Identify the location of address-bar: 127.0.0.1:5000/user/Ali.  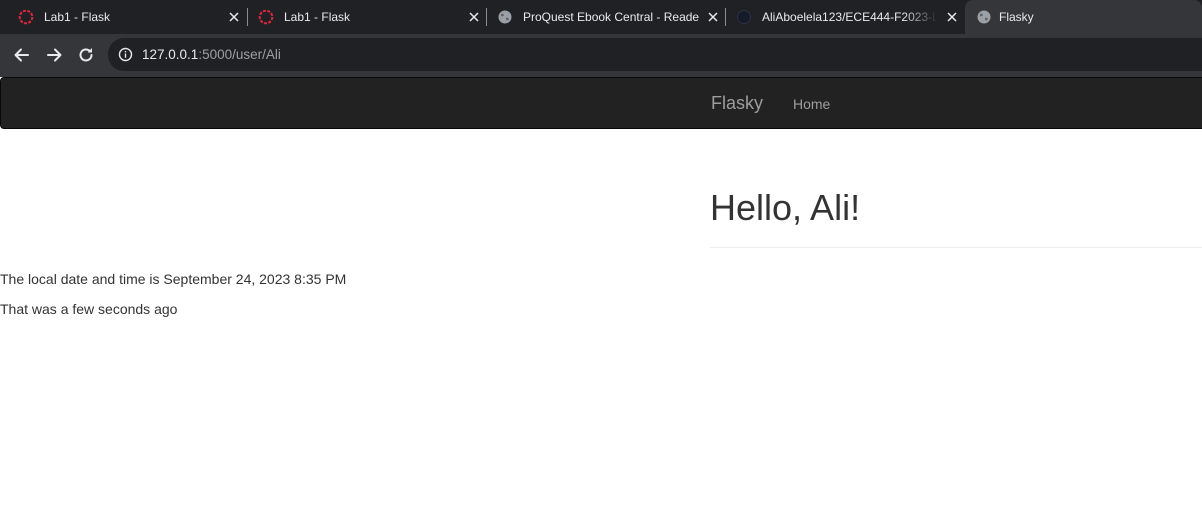
(655, 54).